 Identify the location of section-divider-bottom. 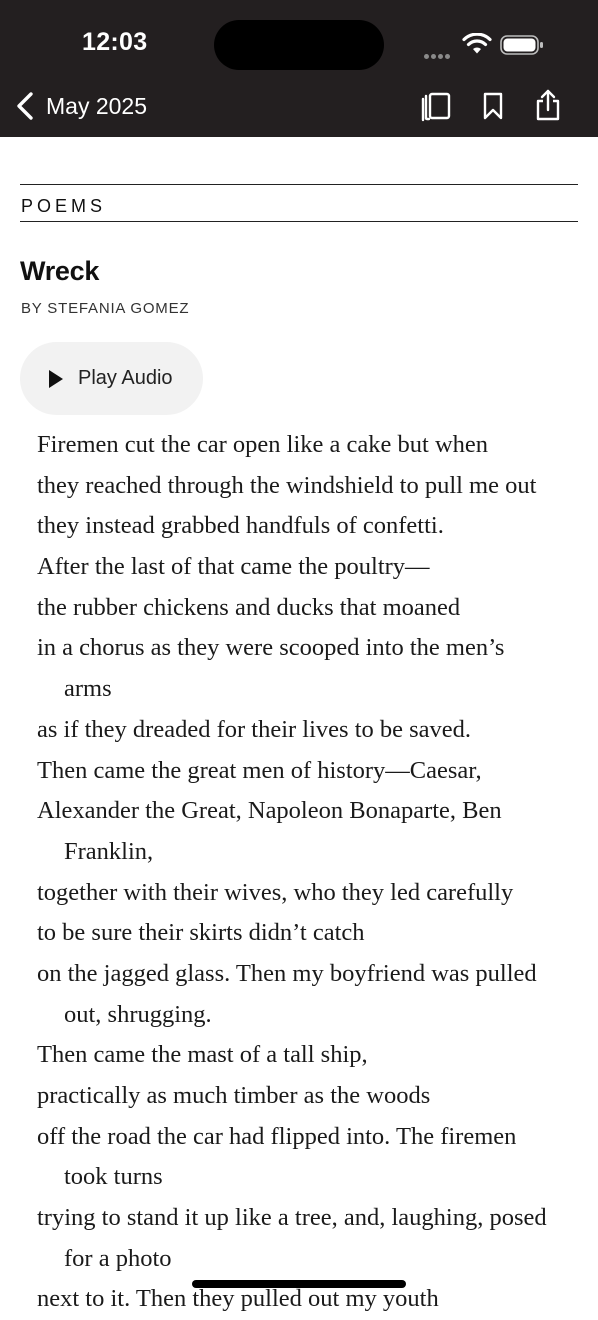
(299, 221).